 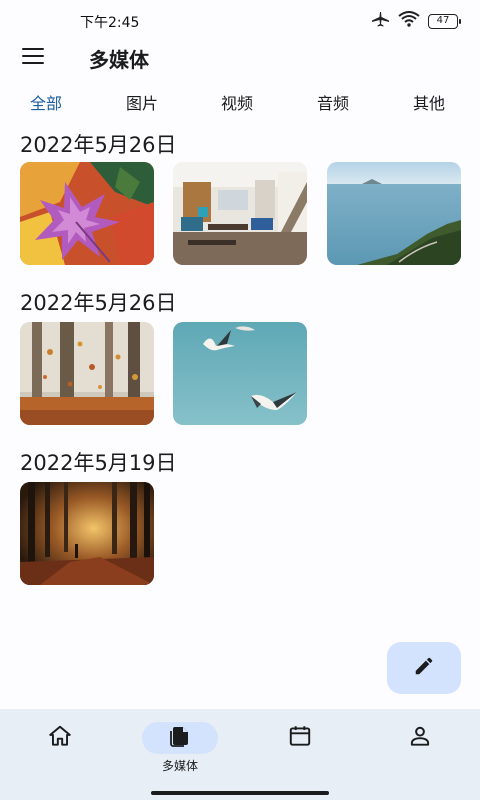 What do you see at coordinates (240, 373) in the screenshot?
I see `thumbnail-seagulls` at bounding box center [240, 373].